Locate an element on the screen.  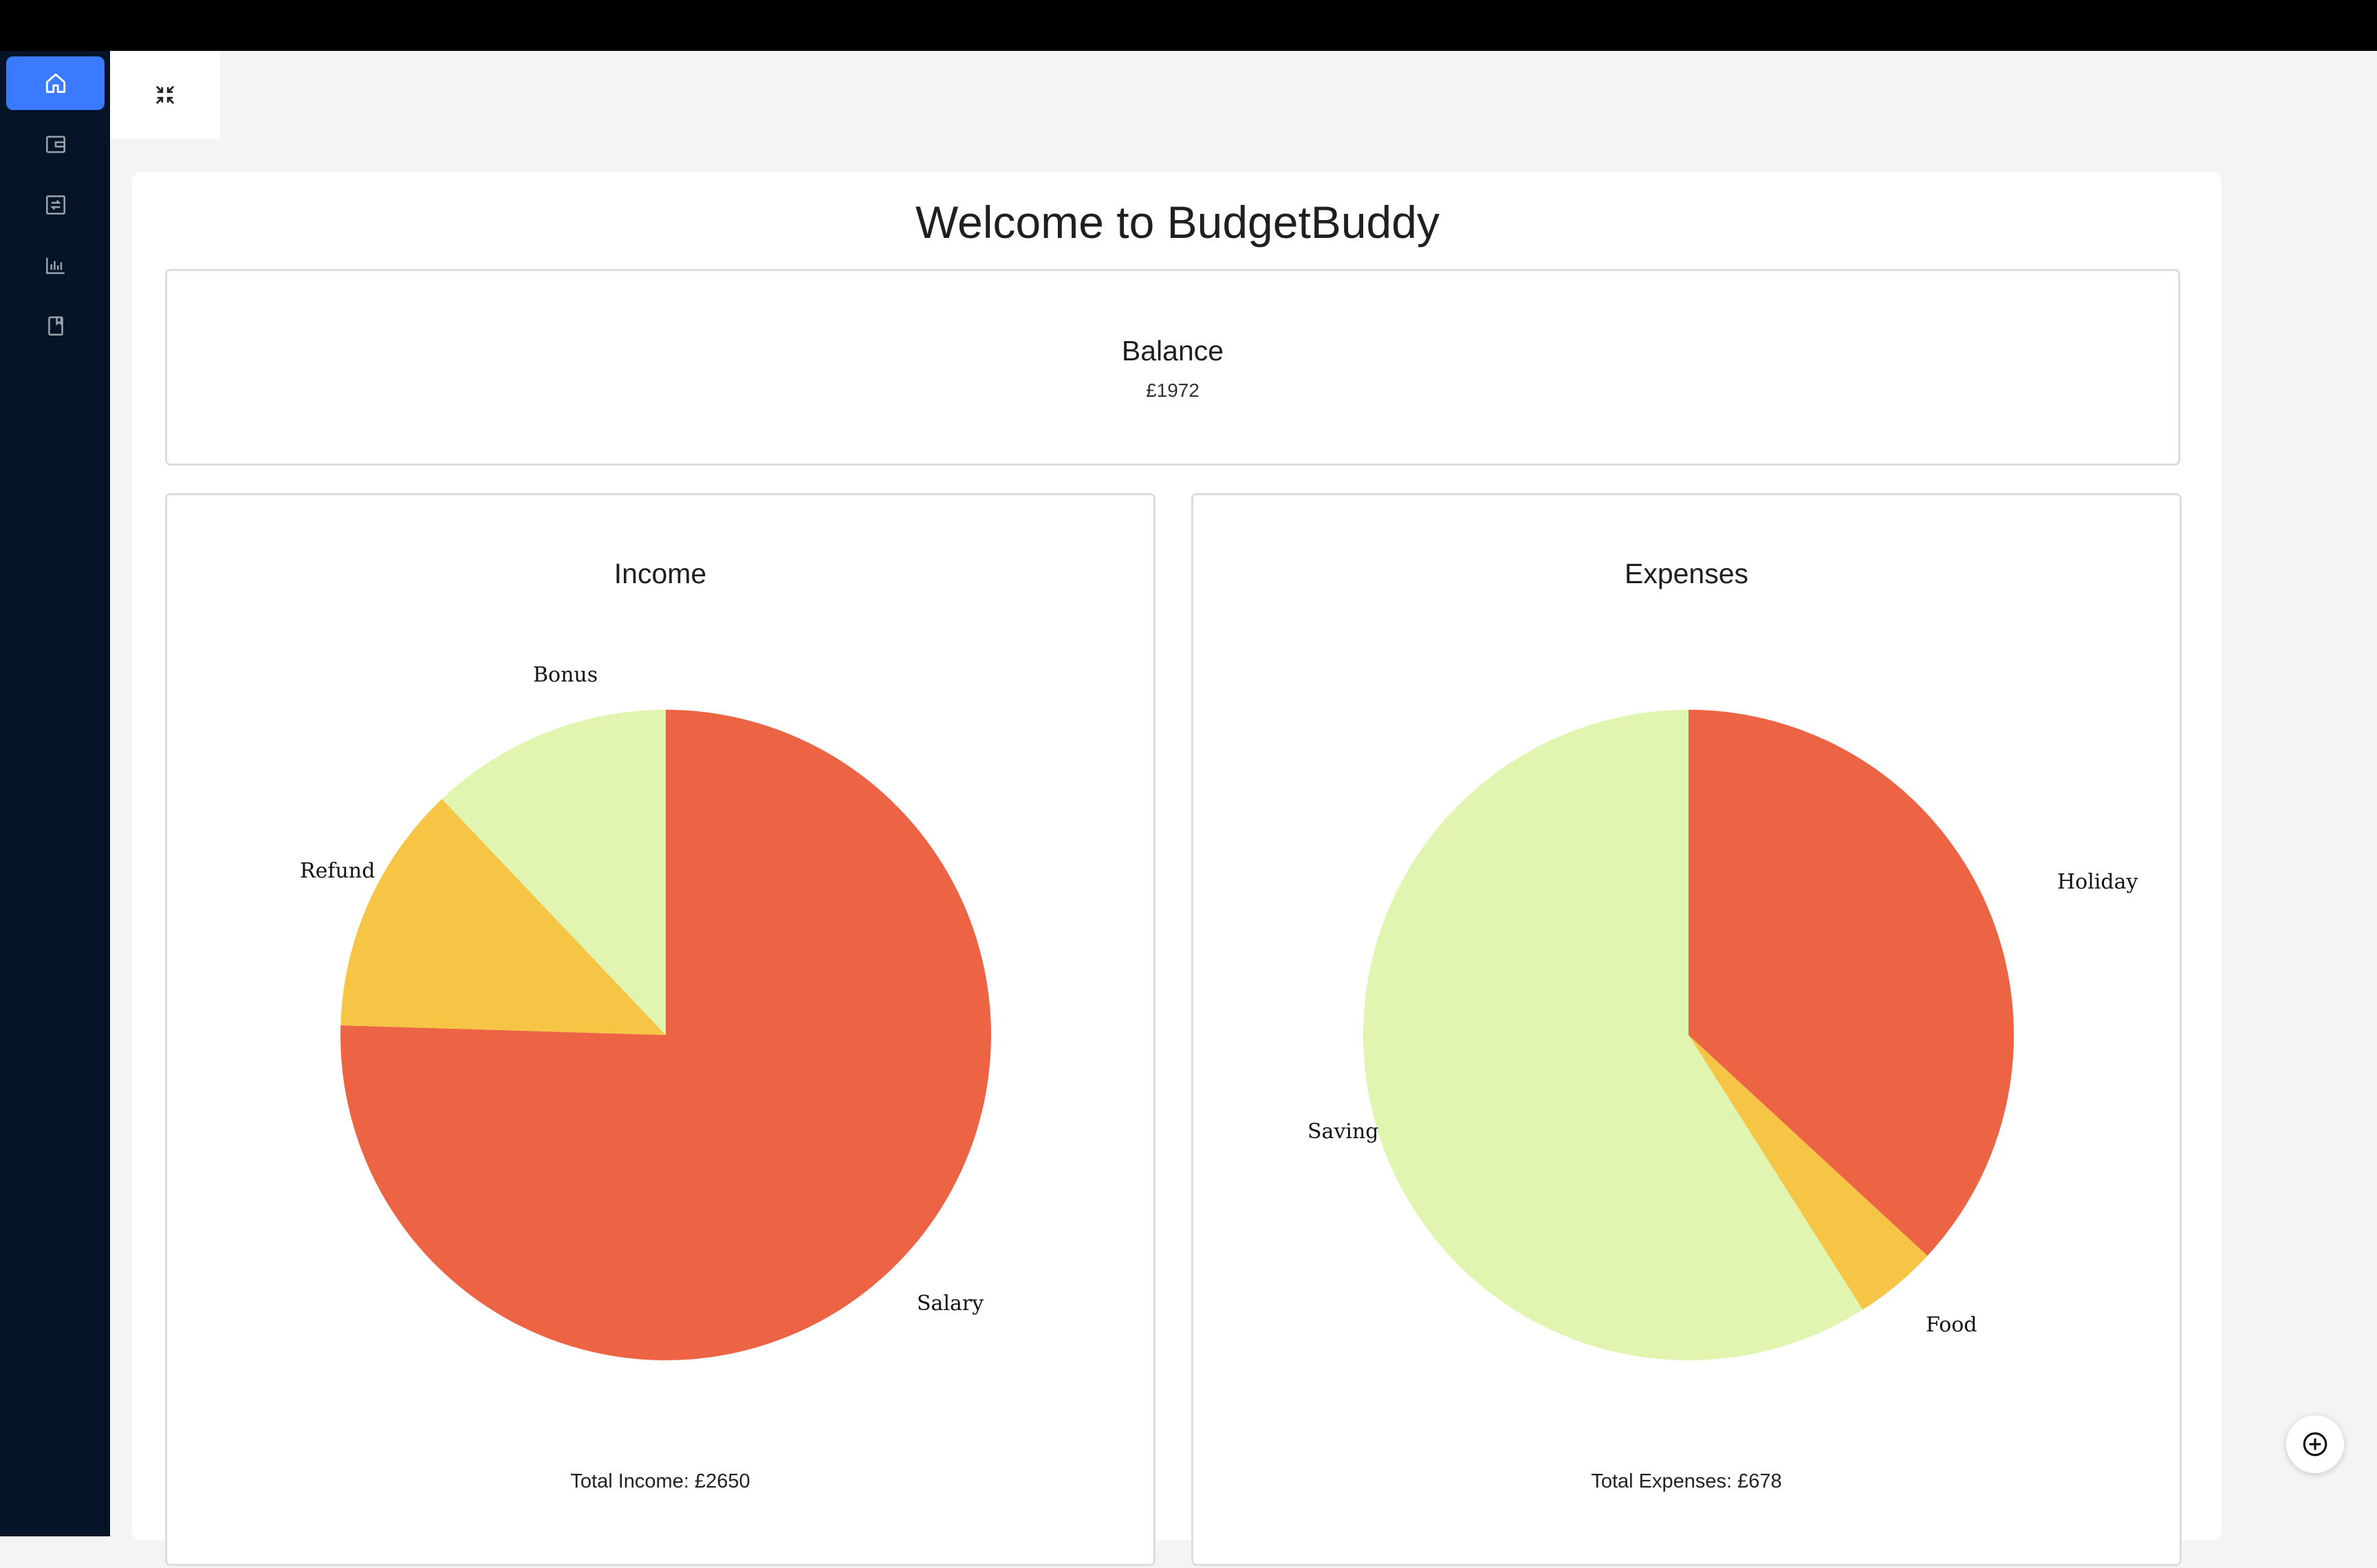
balance-value: £1972 is located at coordinates (1173, 390).